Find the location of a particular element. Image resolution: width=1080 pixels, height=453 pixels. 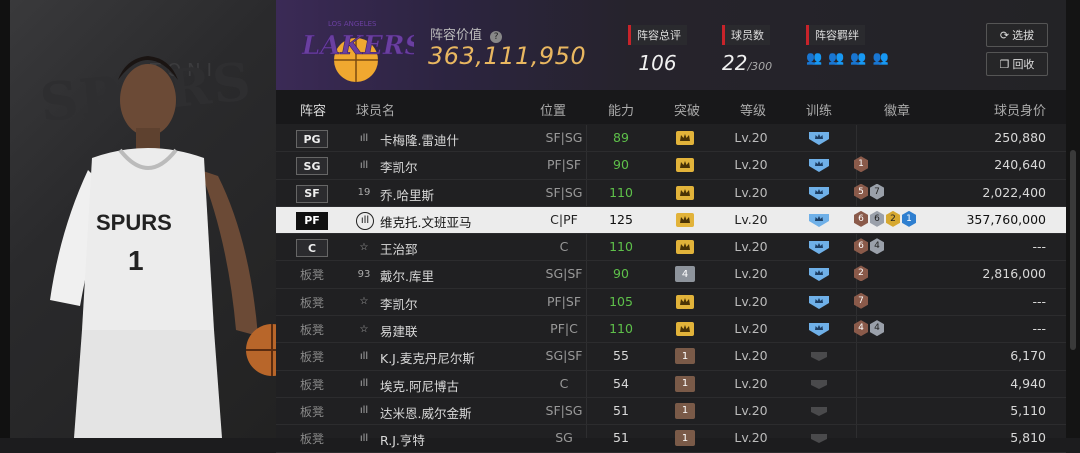

badge-list: 2 is located at coordinates (861, 273).